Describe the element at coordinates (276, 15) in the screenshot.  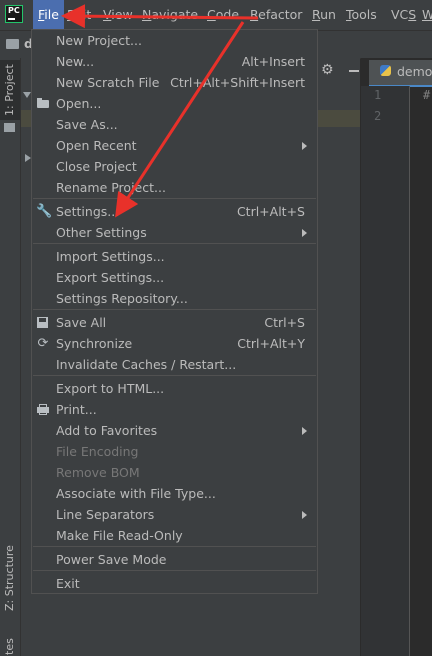
I see `menu-refactor: Refactor` at that location.